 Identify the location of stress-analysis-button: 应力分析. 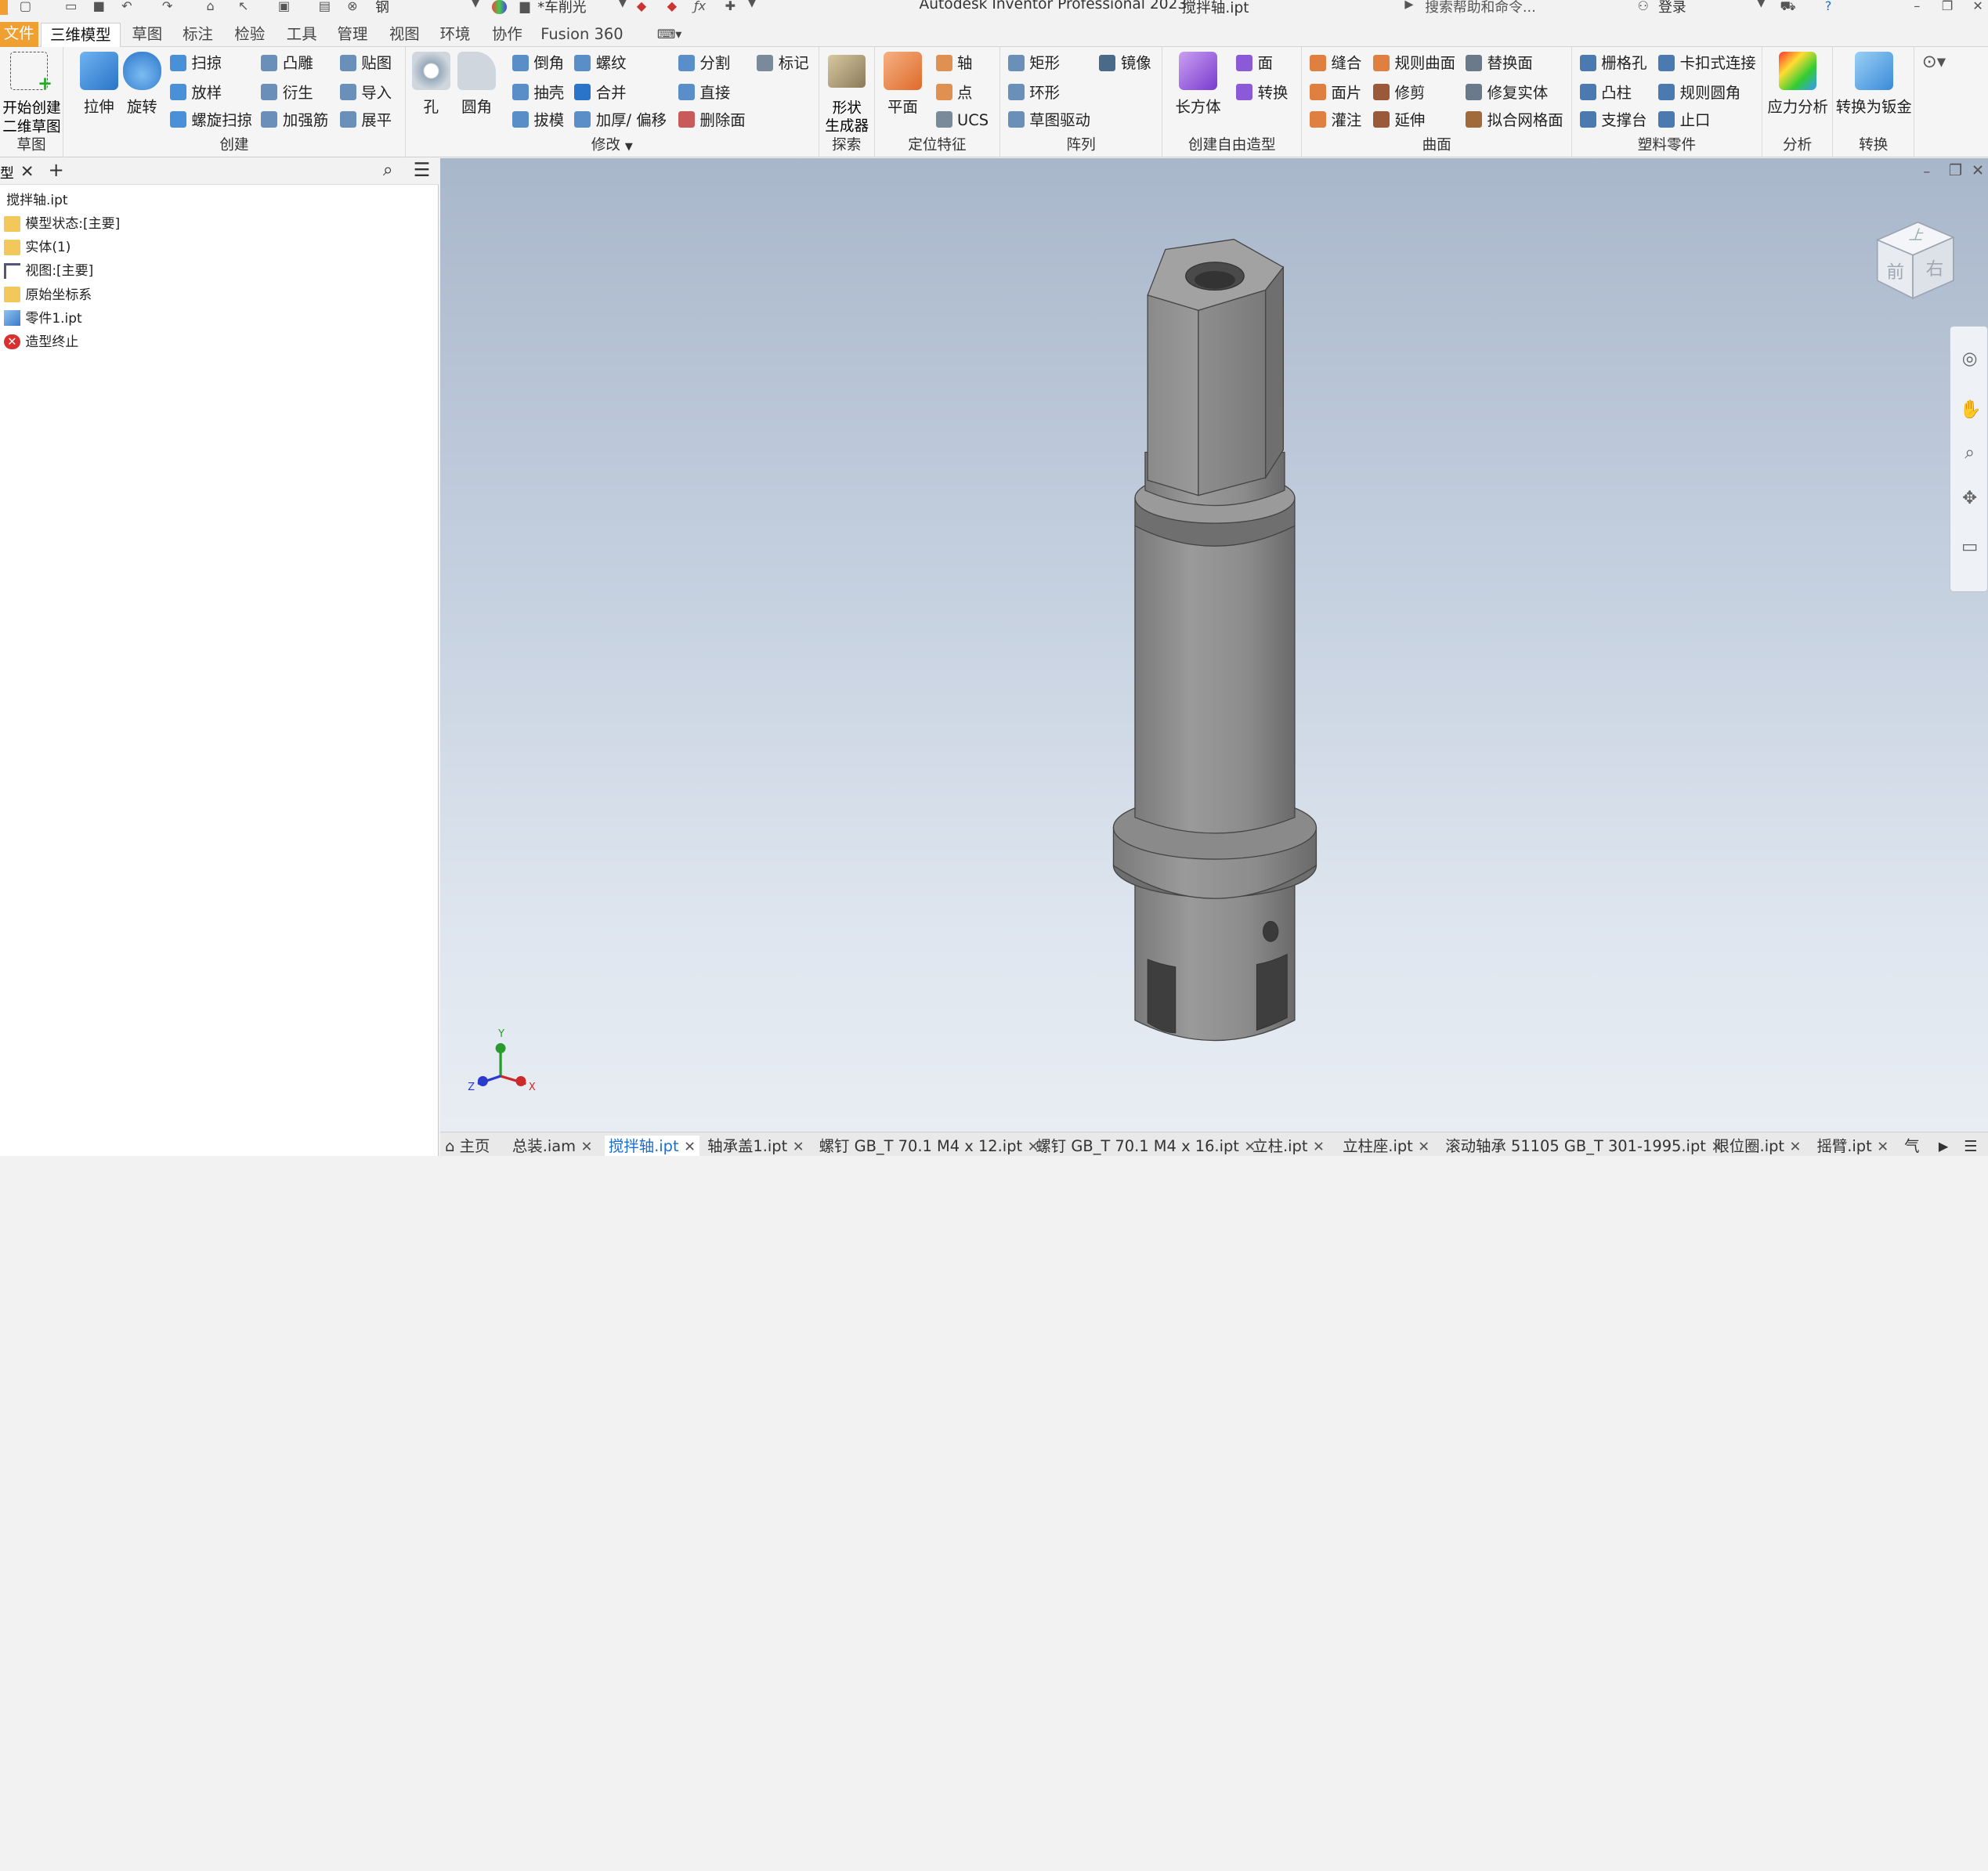
(1798, 84).